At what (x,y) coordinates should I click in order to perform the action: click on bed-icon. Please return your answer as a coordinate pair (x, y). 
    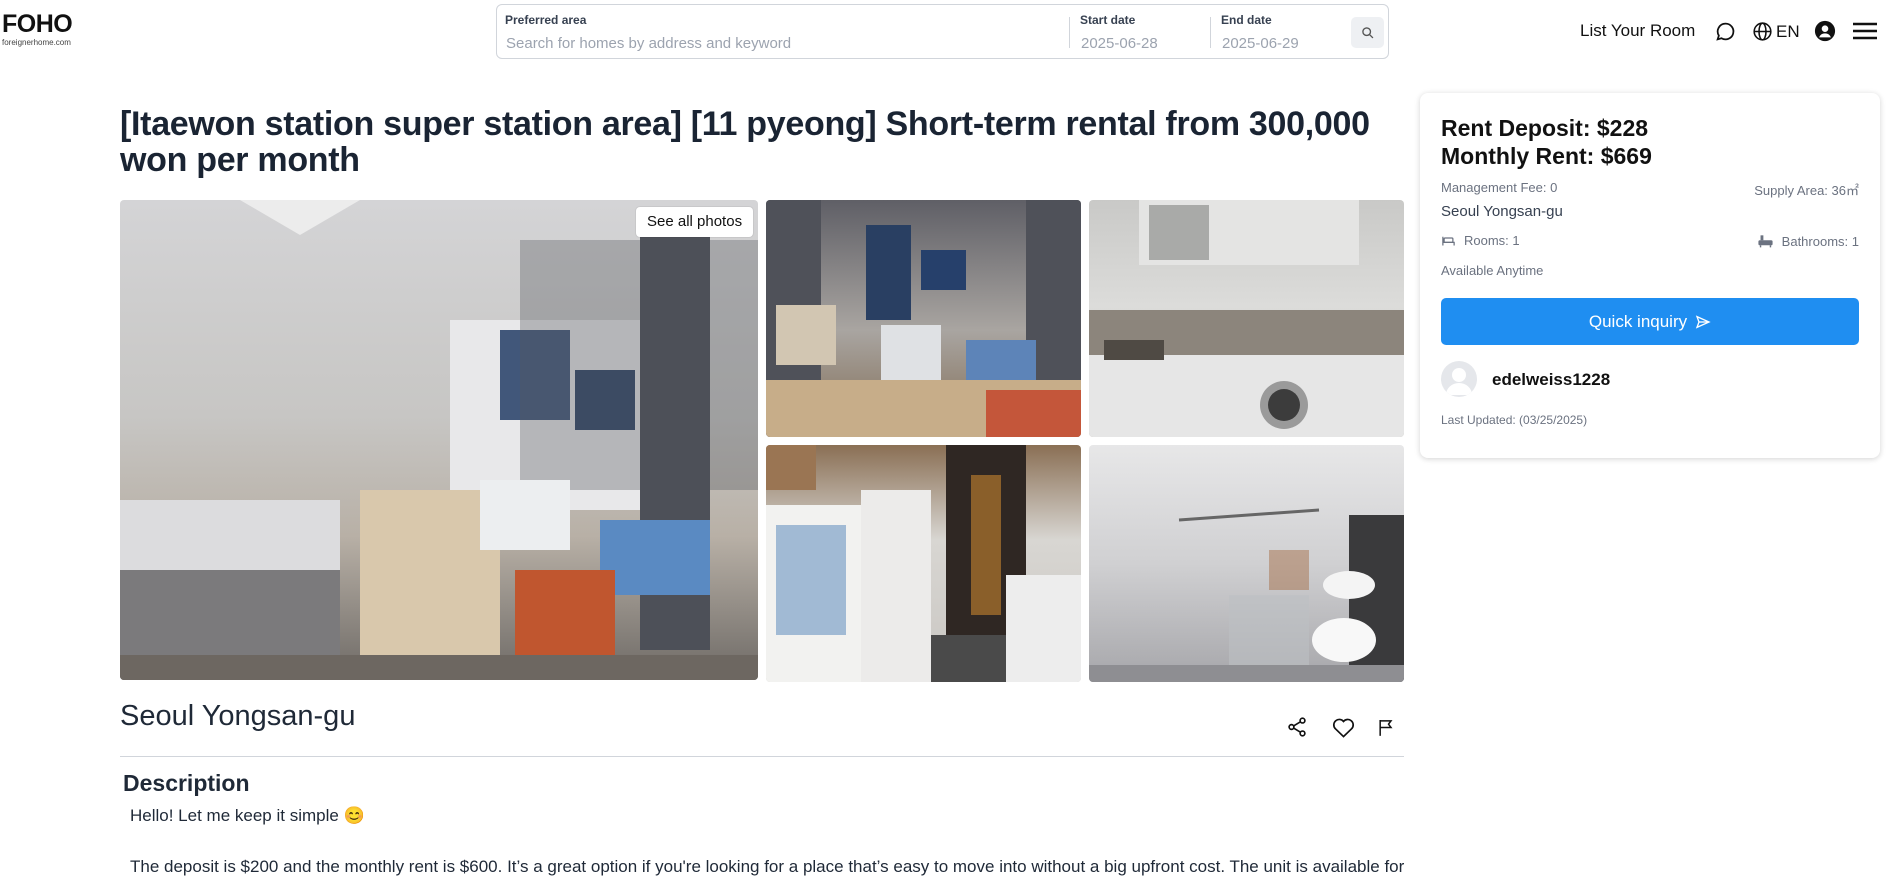
    Looking at the image, I should click on (1448, 241).